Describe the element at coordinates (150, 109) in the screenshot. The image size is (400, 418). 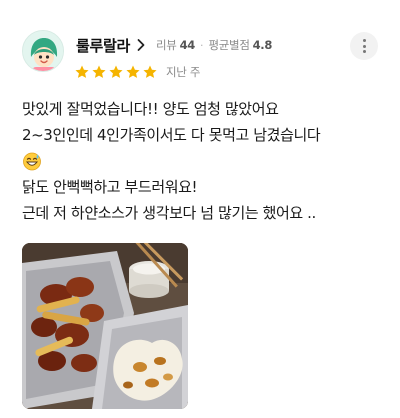
I see `review-line: 맛있게 잘먹었습니다!! 양도 엄청 많았어요` at that location.